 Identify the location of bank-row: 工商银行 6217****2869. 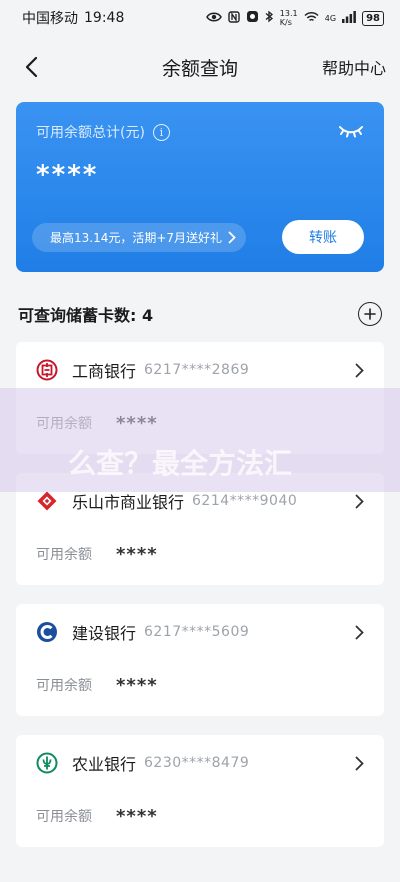
(200, 370).